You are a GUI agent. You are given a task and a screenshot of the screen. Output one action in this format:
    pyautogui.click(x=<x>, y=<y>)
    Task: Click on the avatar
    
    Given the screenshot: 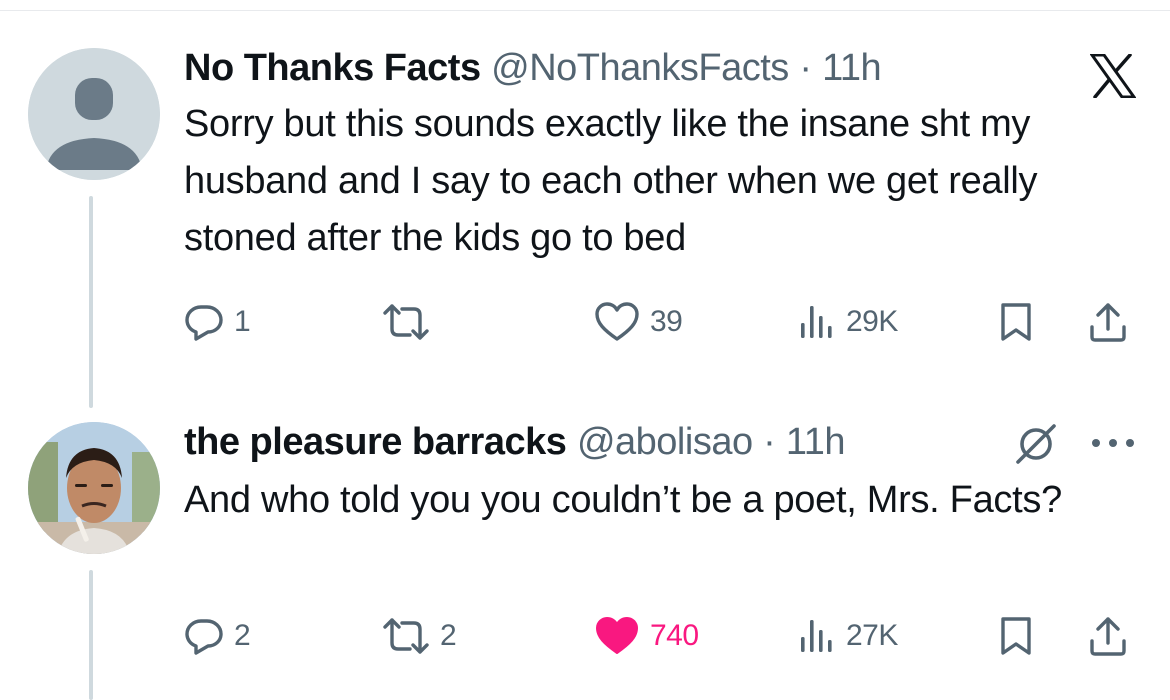 What is the action you would take?
    pyautogui.click(x=94, y=488)
    